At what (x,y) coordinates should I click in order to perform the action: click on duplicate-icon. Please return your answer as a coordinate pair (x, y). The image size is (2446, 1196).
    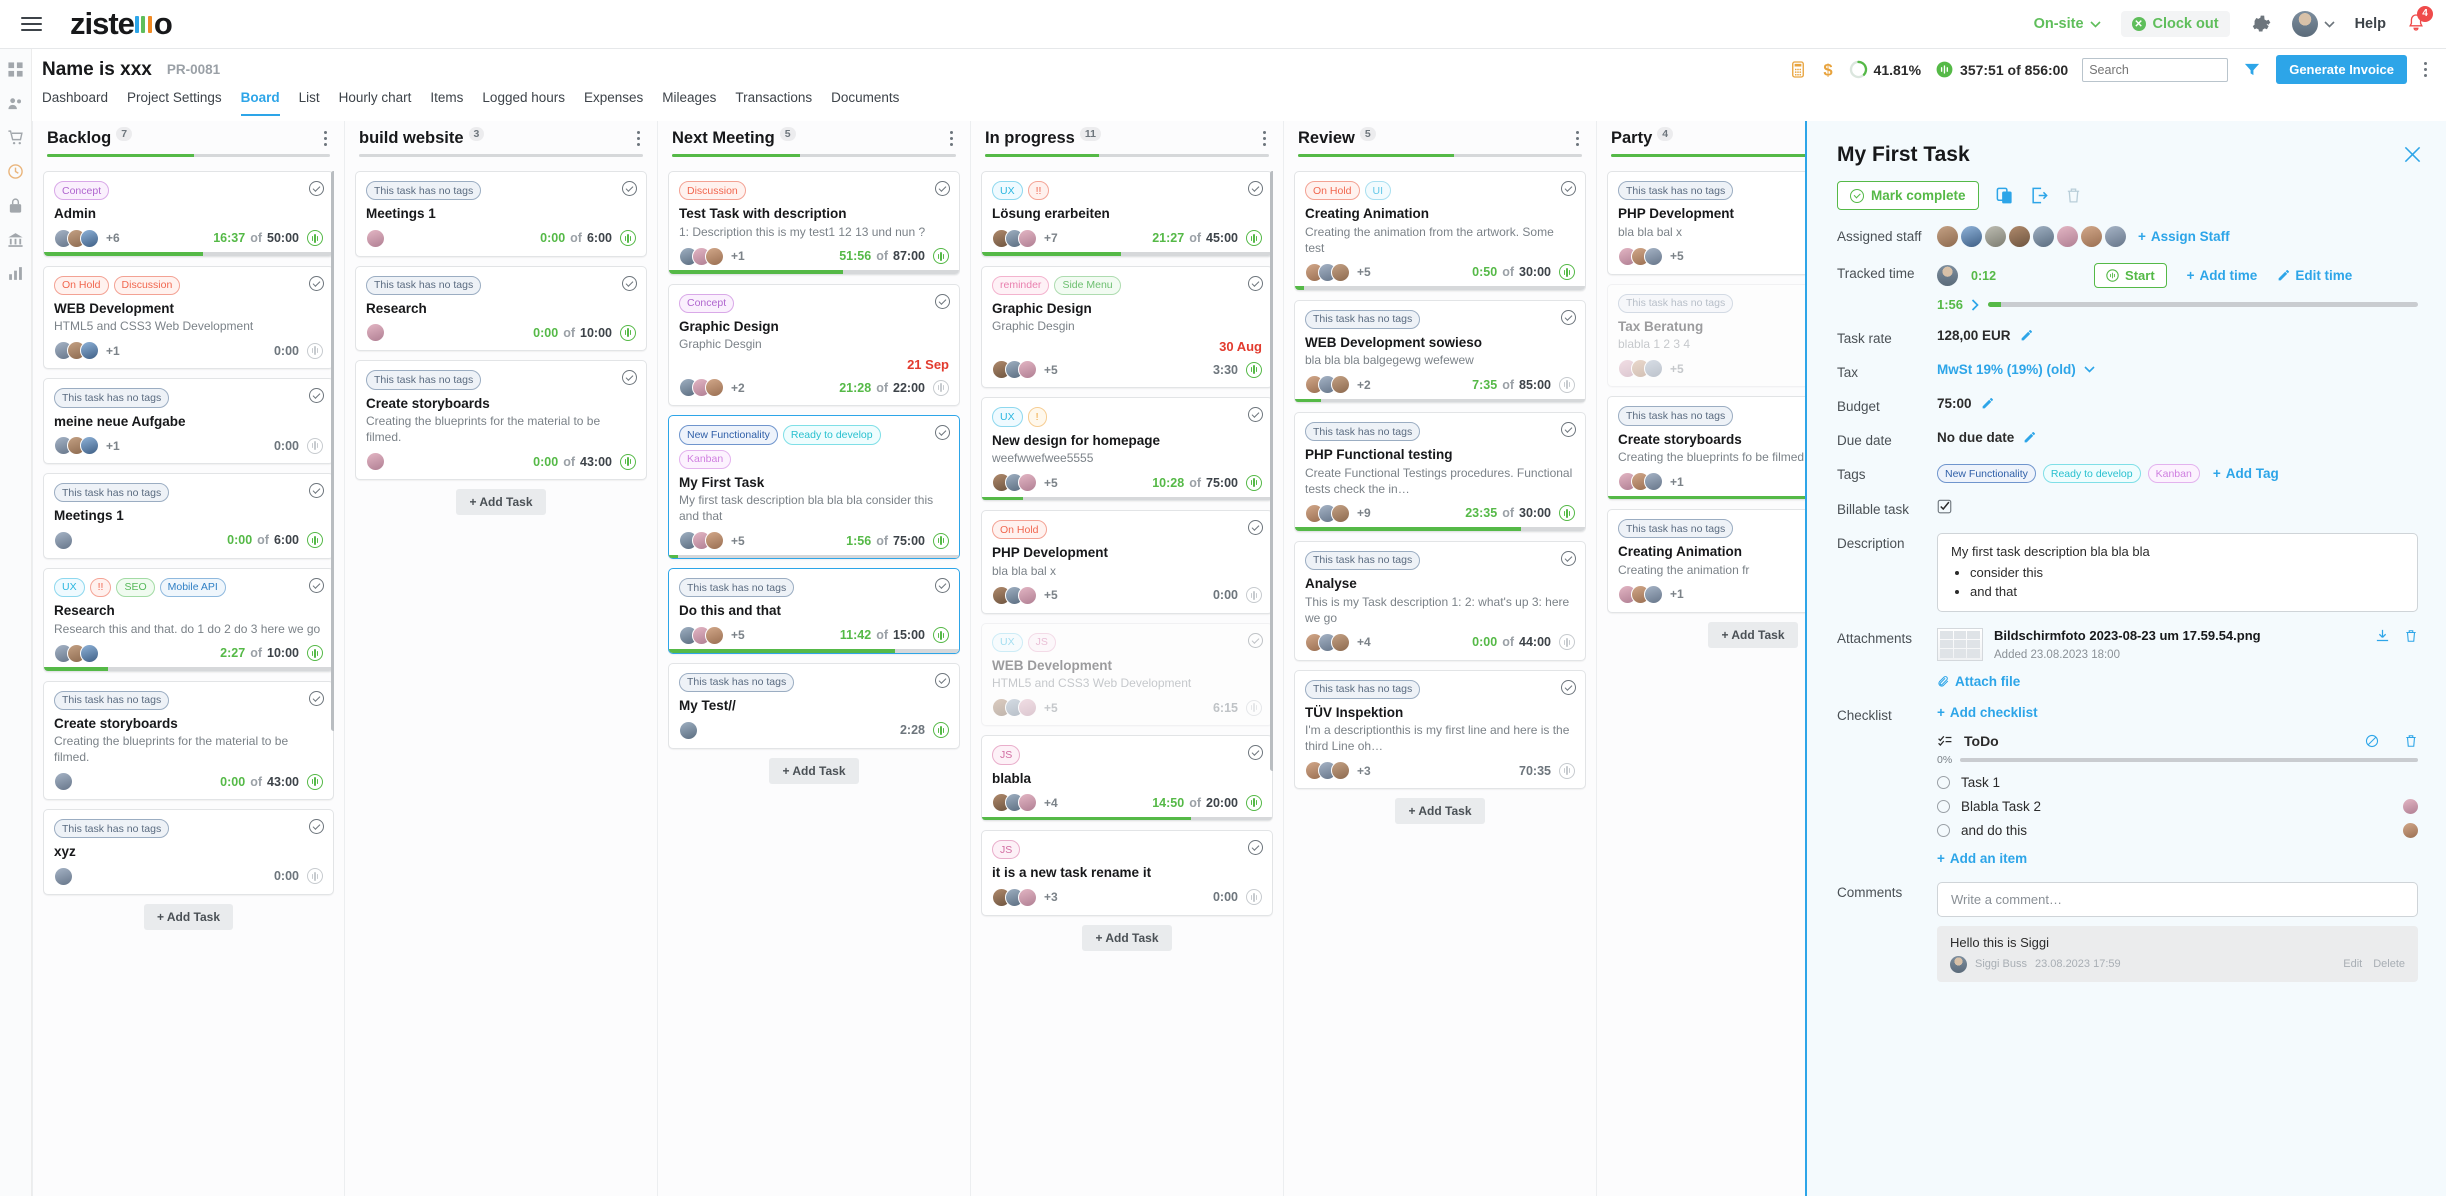
    Looking at the image, I should click on (2004, 195).